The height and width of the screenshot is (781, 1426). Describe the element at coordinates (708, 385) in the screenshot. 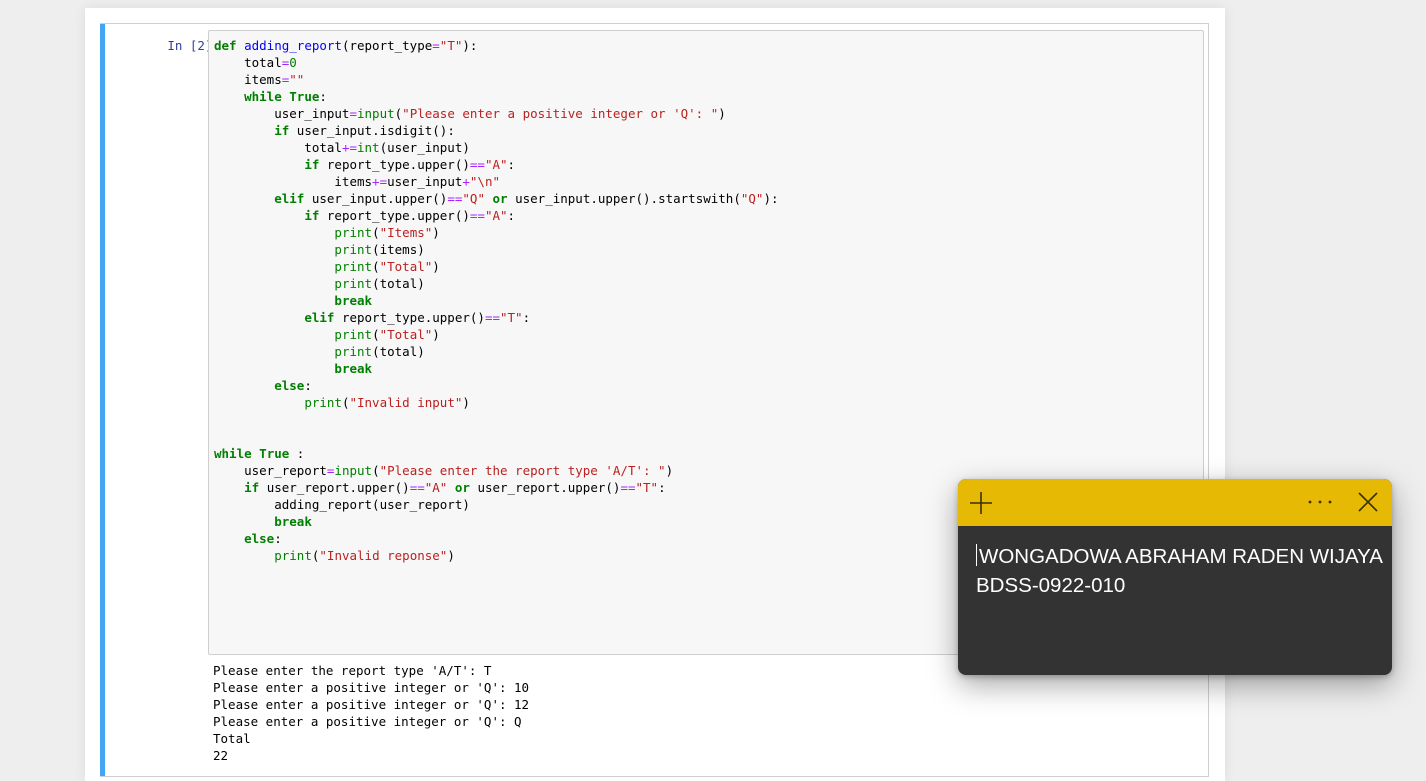

I see `code-line: else:` at that location.